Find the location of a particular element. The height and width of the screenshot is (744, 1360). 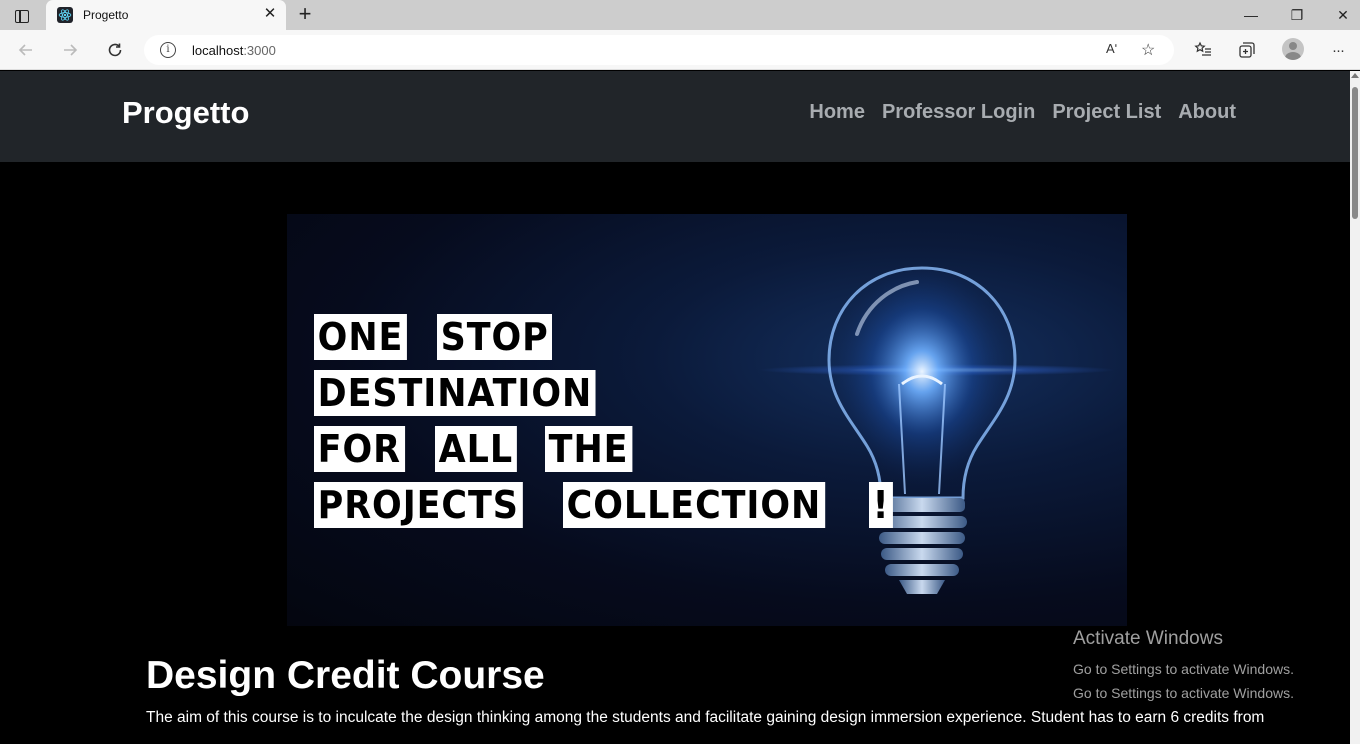

headline-line: Destination is located at coordinates (616, 398).